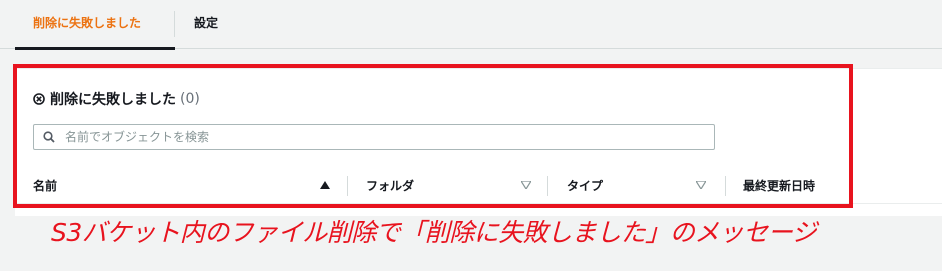 The image size is (942, 271). I want to click on tab-settings: 設定, so click(206, 22).